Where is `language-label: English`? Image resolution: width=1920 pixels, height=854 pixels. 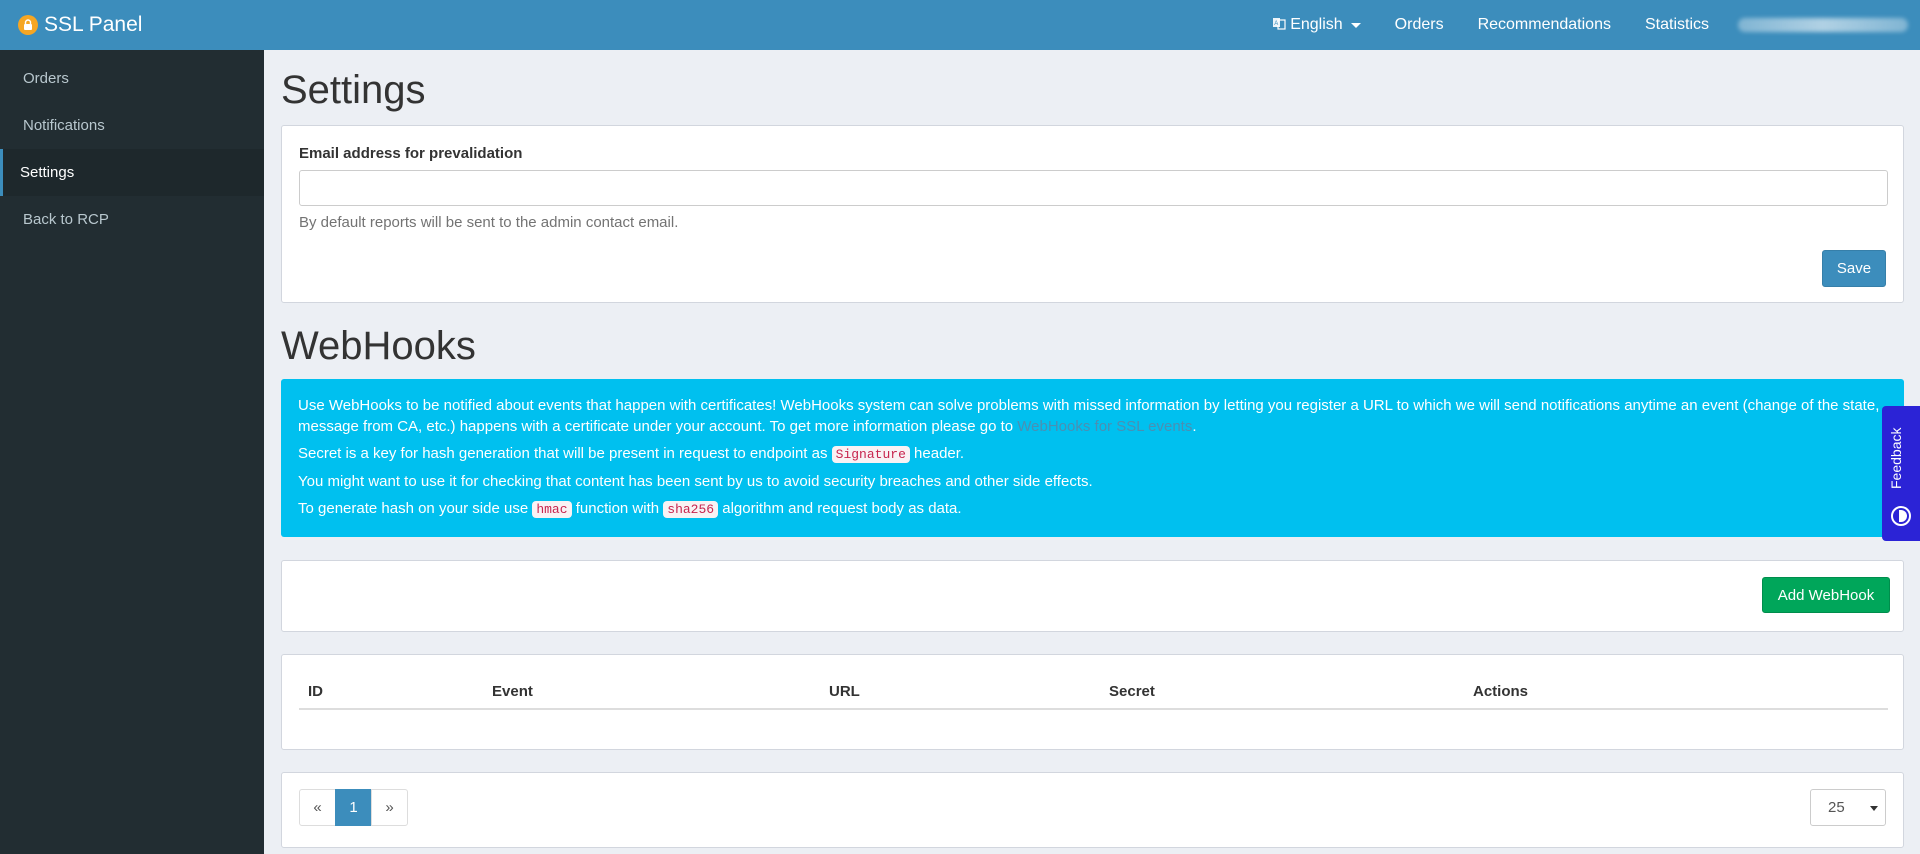 language-label: English is located at coordinates (1316, 24).